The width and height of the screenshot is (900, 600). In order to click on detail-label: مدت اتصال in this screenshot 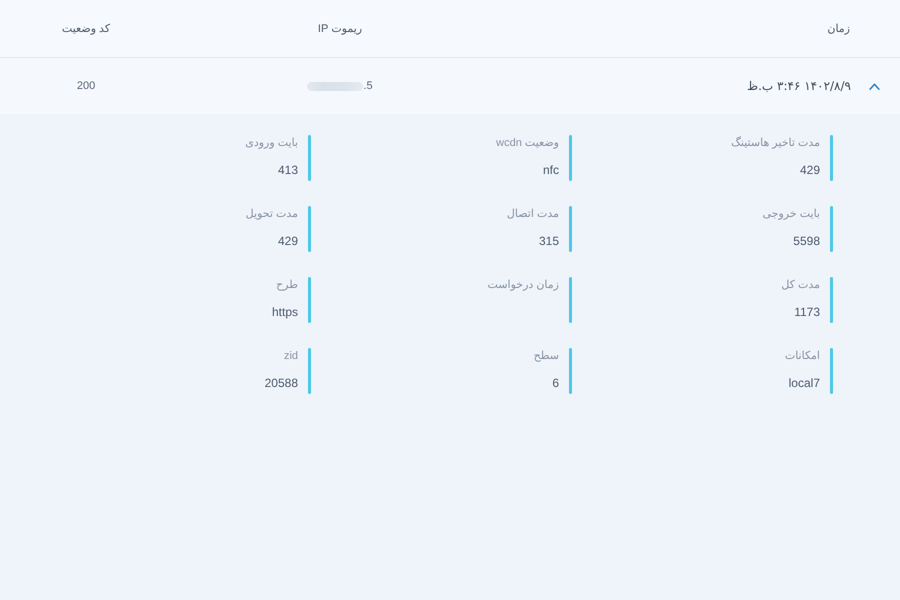, I will do `click(532, 214)`.